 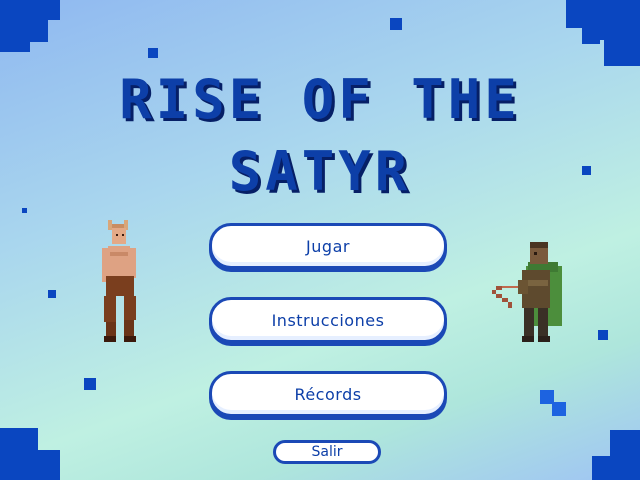 I want to click on game-title-line1: RISE OF THE, so click(x=320, y=99).